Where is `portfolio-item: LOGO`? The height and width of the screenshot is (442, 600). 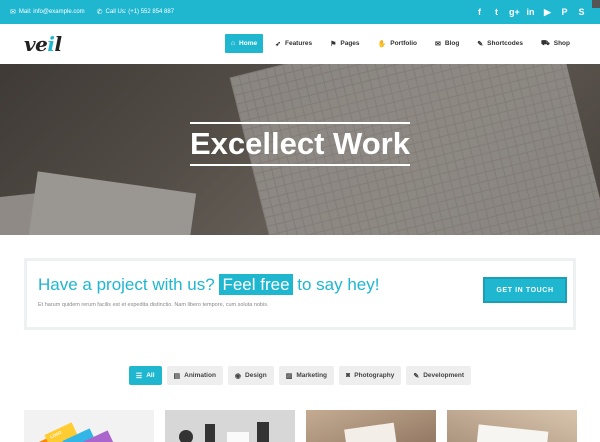 portfolio-item: LOGO is located at coordinates (89, 426).